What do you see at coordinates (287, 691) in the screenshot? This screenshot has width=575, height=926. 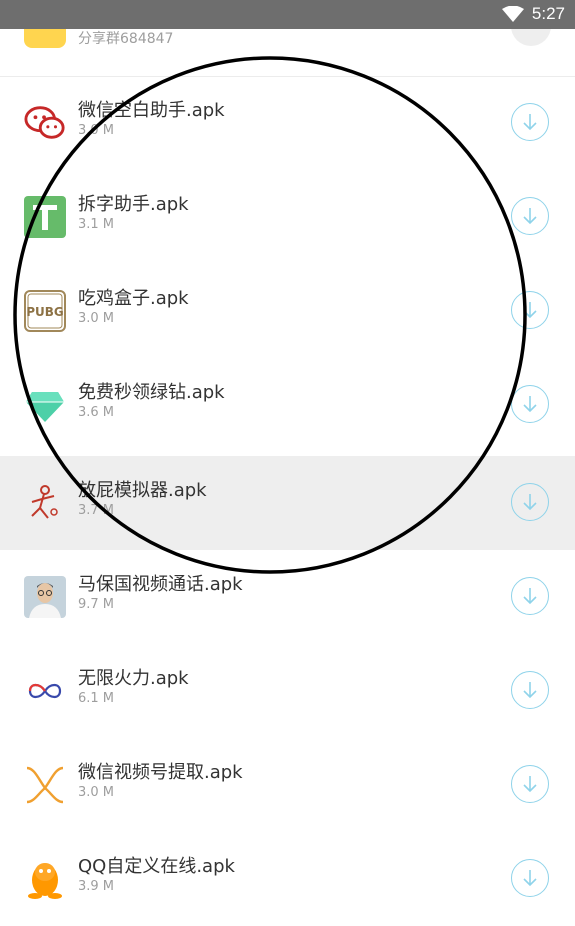 I see `list-item: 无限火力.apk 6.1 M` at bounding box center [287, 691].